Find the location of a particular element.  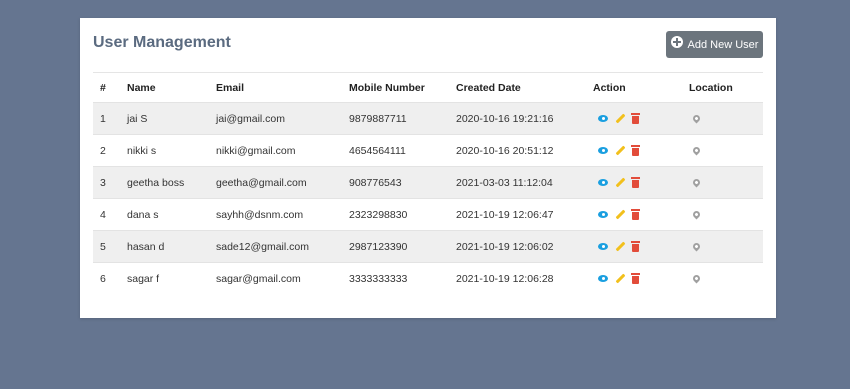

row-index: 3 is located at coordinates (103, 182).